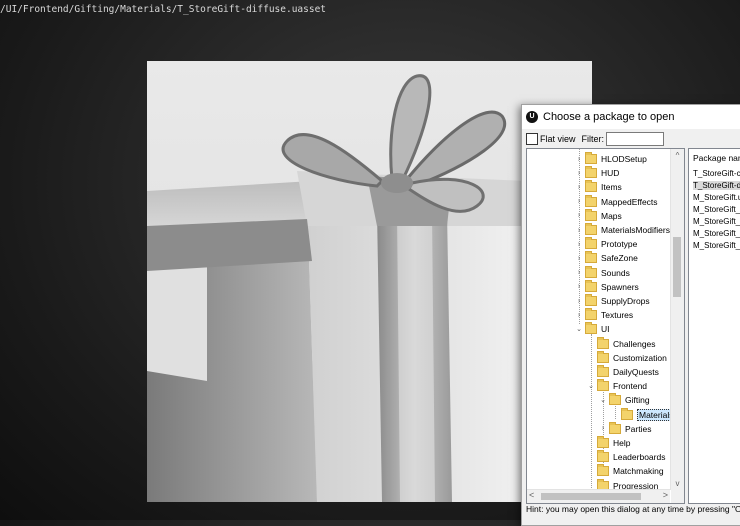 The height and width of the screenshot is (526, 740). I want to click on filter-input, so click(635, 139).